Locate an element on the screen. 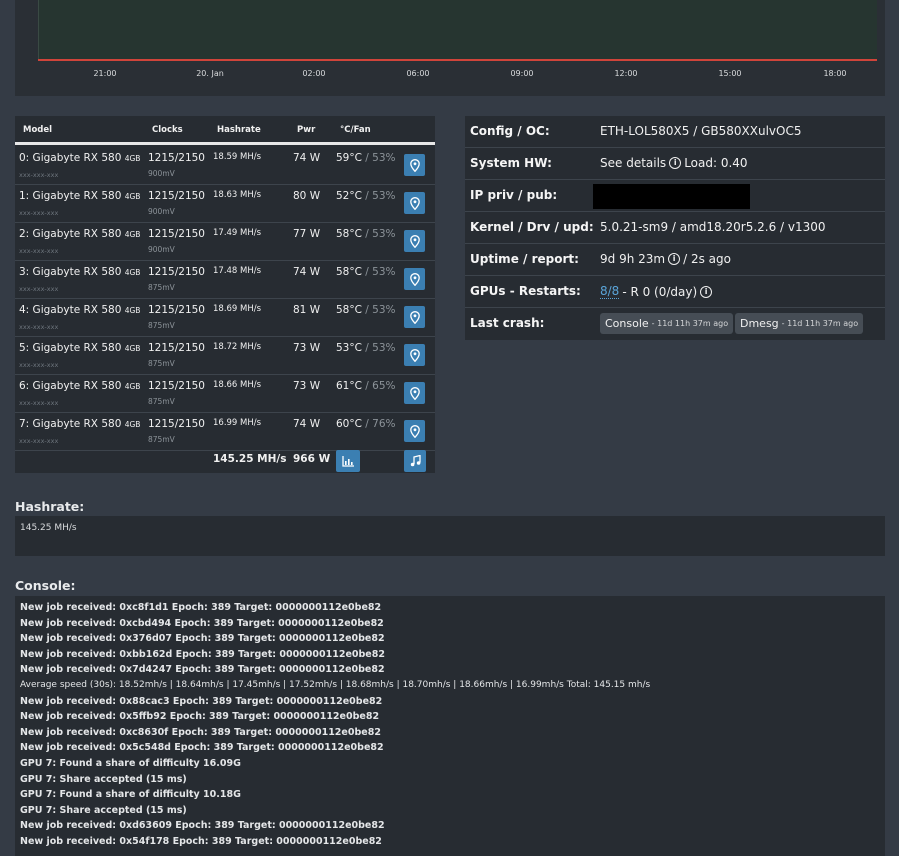 This screenshot has height=856, width=899. gpu-fan: / 65% is located at coordinates (378, 386).